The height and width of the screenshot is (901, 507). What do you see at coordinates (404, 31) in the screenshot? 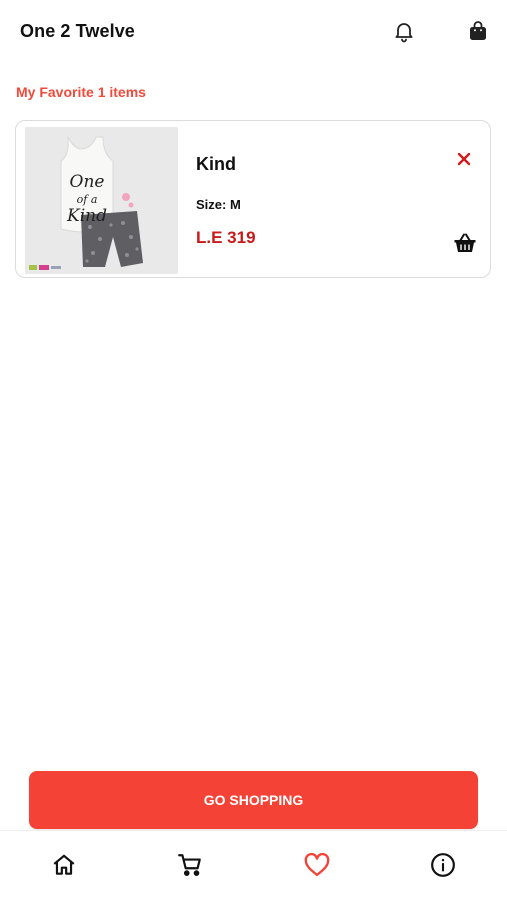
I see `bell-icon` at bounding box center [404, 31].